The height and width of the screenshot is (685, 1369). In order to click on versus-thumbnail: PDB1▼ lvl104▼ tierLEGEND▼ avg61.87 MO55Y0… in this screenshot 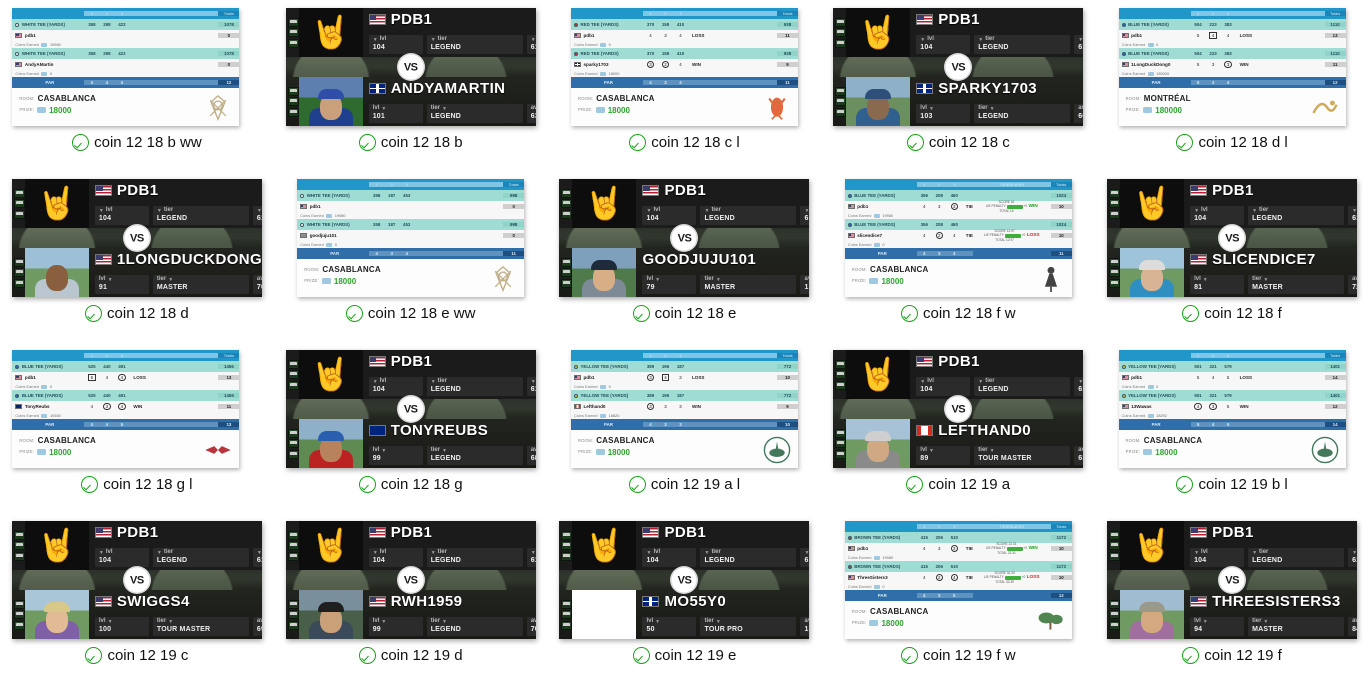, I will do `click(684, 580)`.